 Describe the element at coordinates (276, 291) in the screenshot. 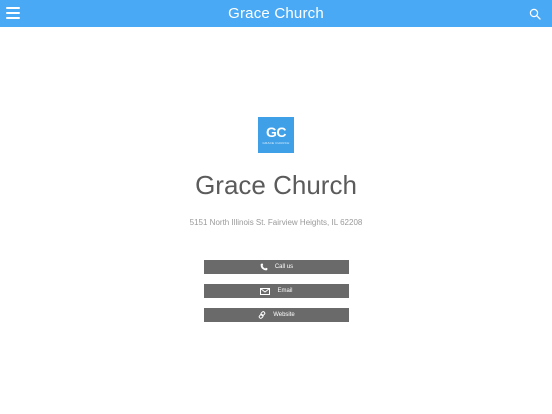

I see `email-button: Email` at that location.